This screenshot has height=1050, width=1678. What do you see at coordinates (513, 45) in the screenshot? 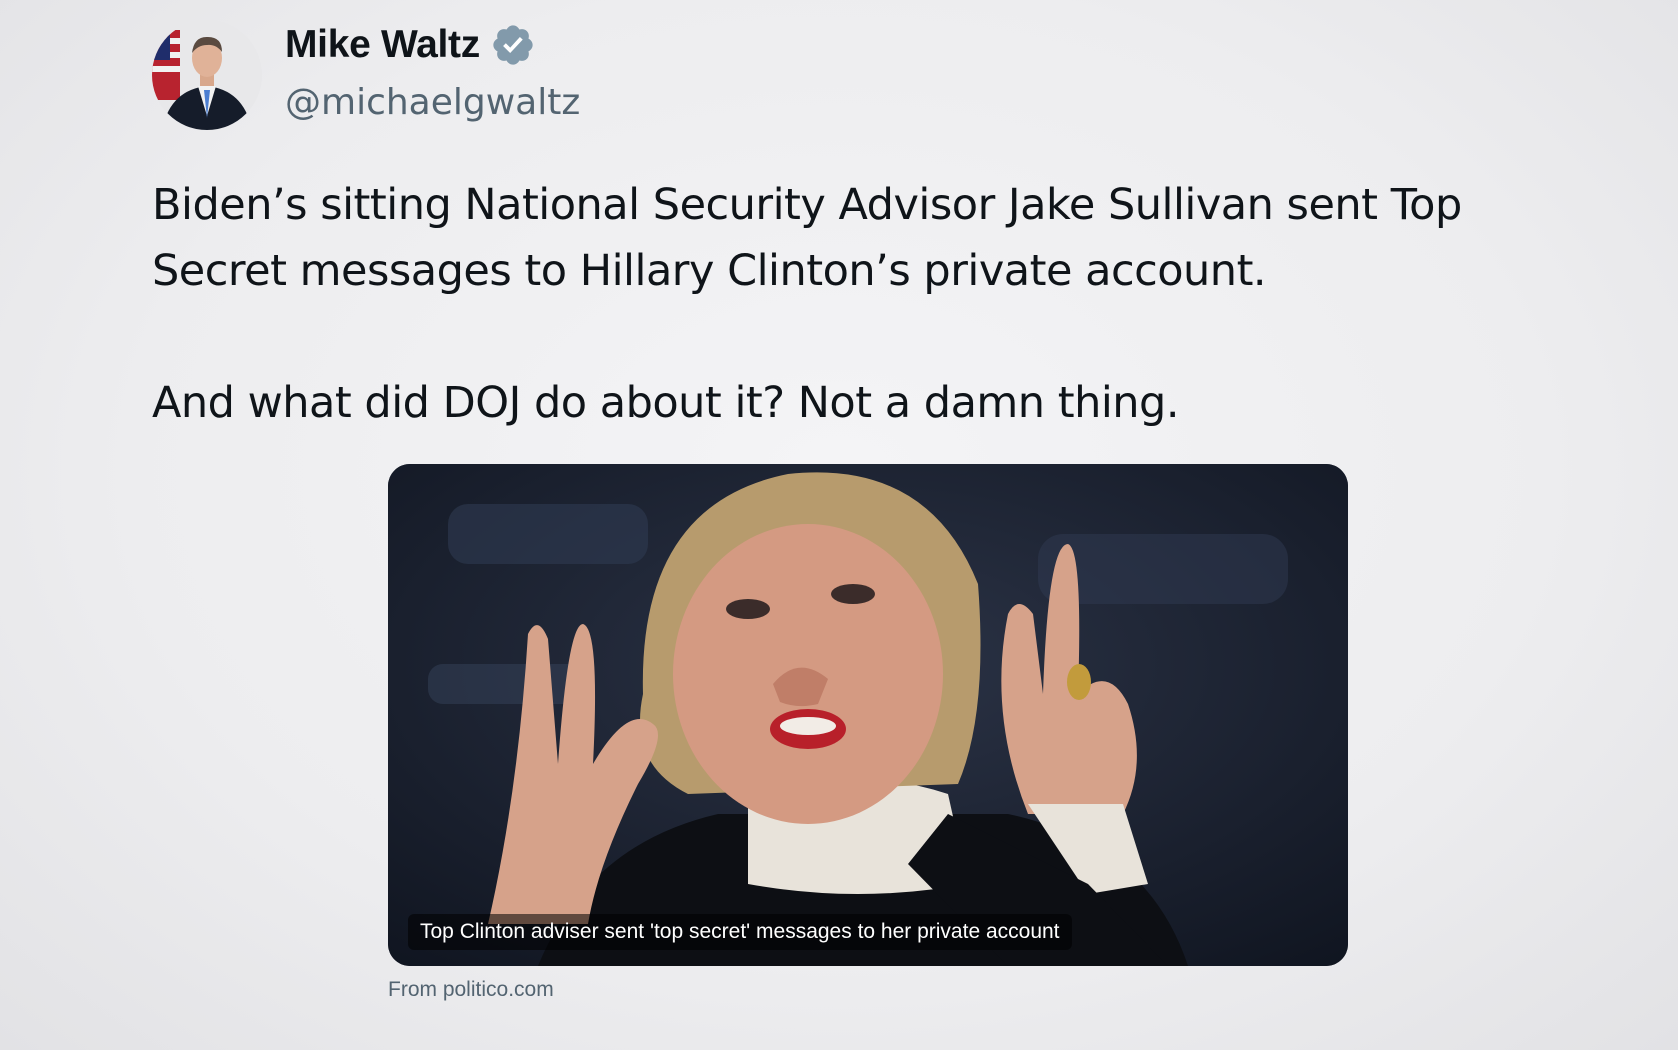
I see `verified-badge-icon` at bounding box center [513, 45].